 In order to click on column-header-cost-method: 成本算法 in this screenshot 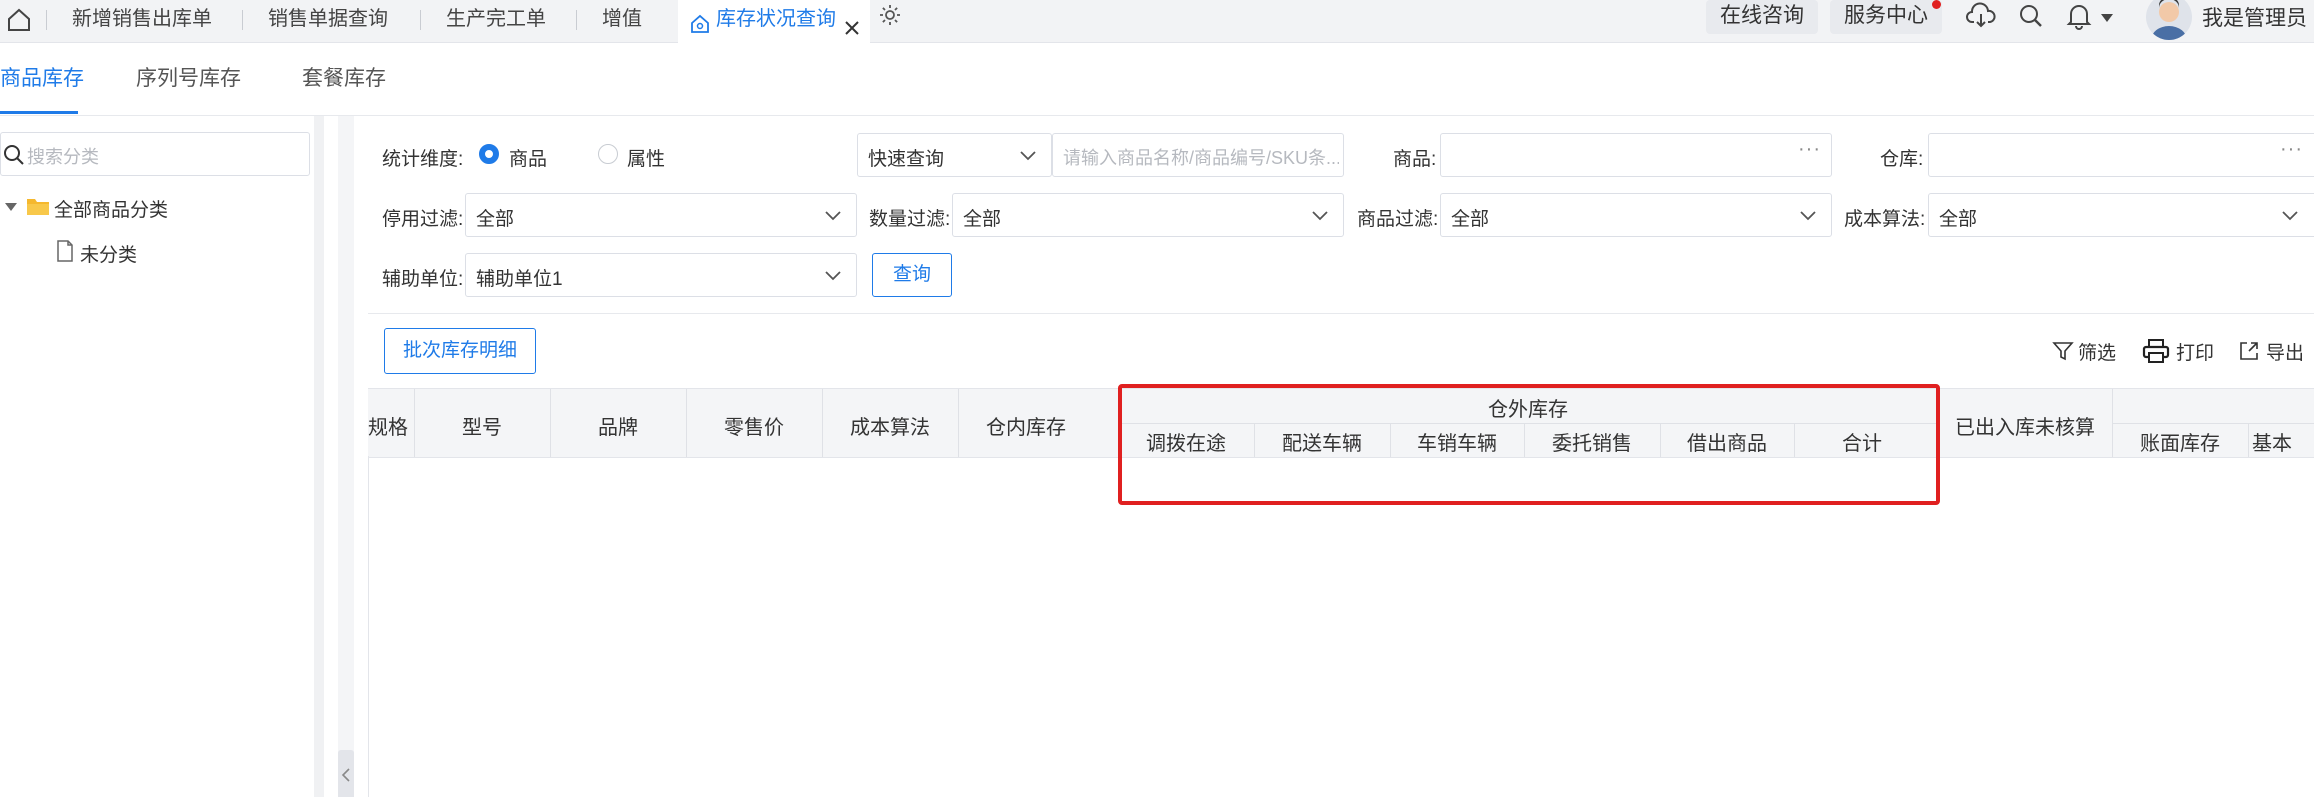, I will do `click(890, 425)`.